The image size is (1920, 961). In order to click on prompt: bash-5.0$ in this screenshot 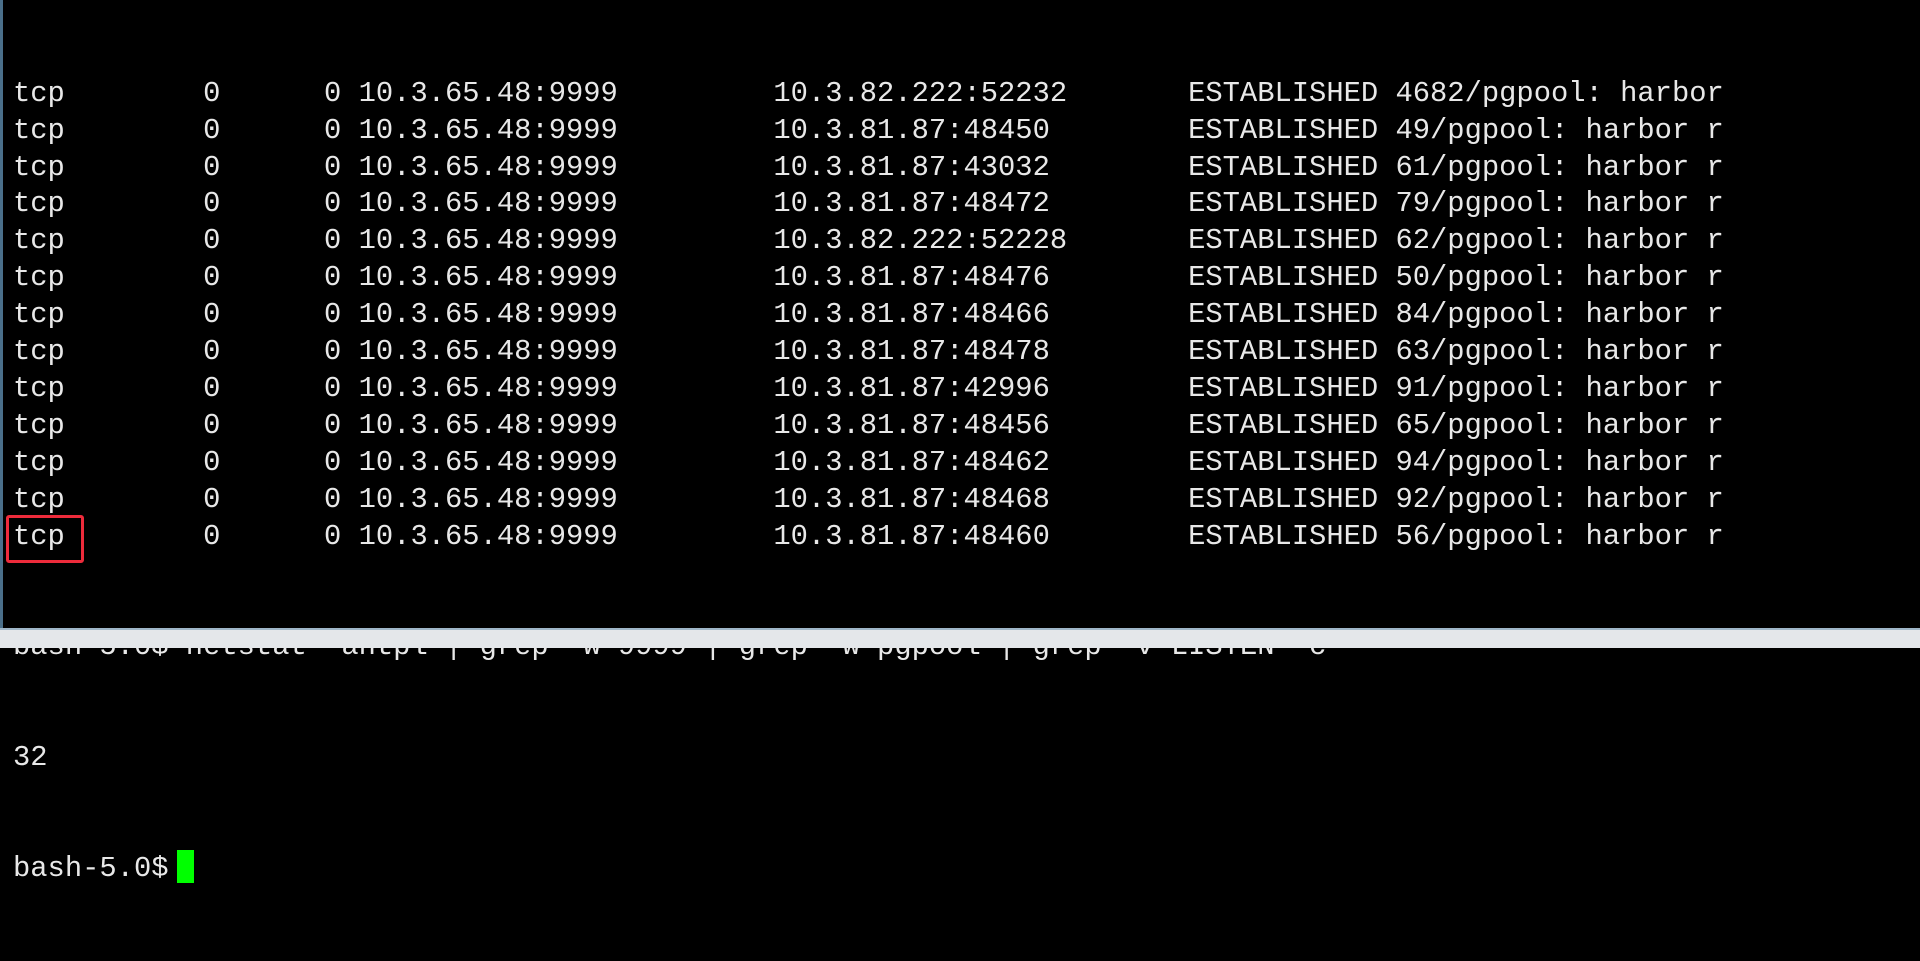, I will do `click(91, 868)`.